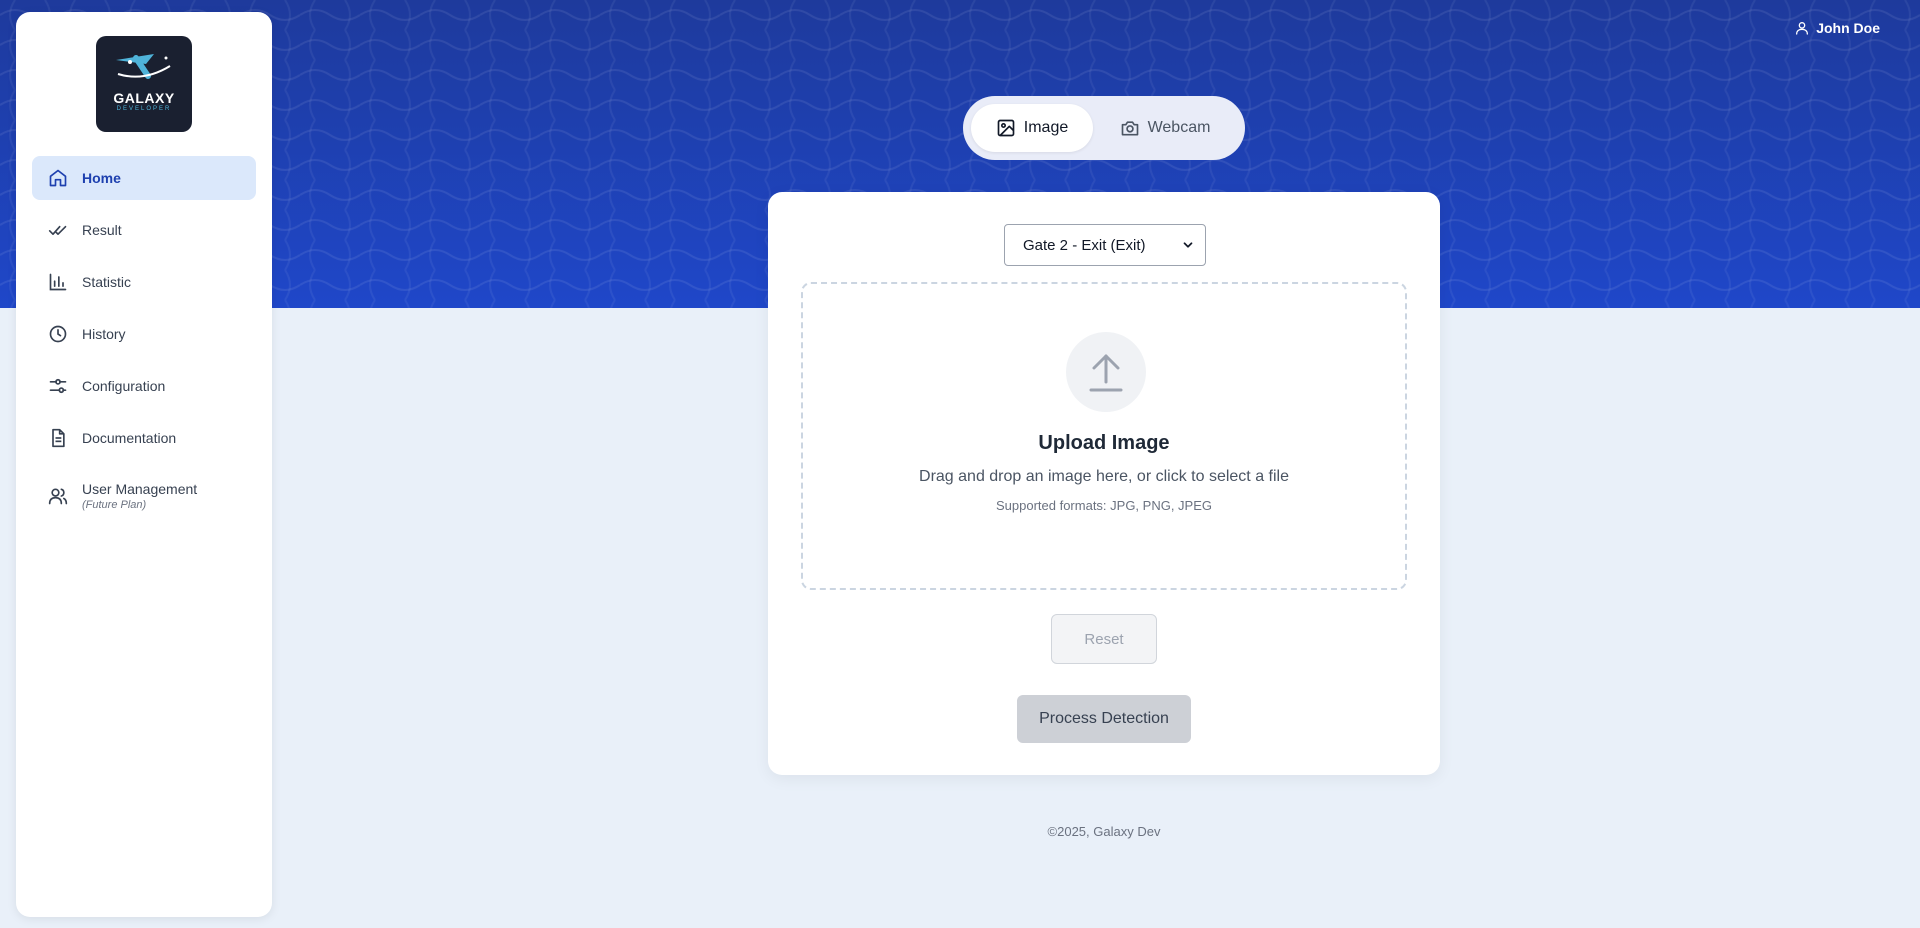 This screenshot has width=1920, height=928. What do you see at coordinates (1104, 719) in the screenshot?
I see `process-detection-button: Process Detection` at bounding box center [1104, 719].